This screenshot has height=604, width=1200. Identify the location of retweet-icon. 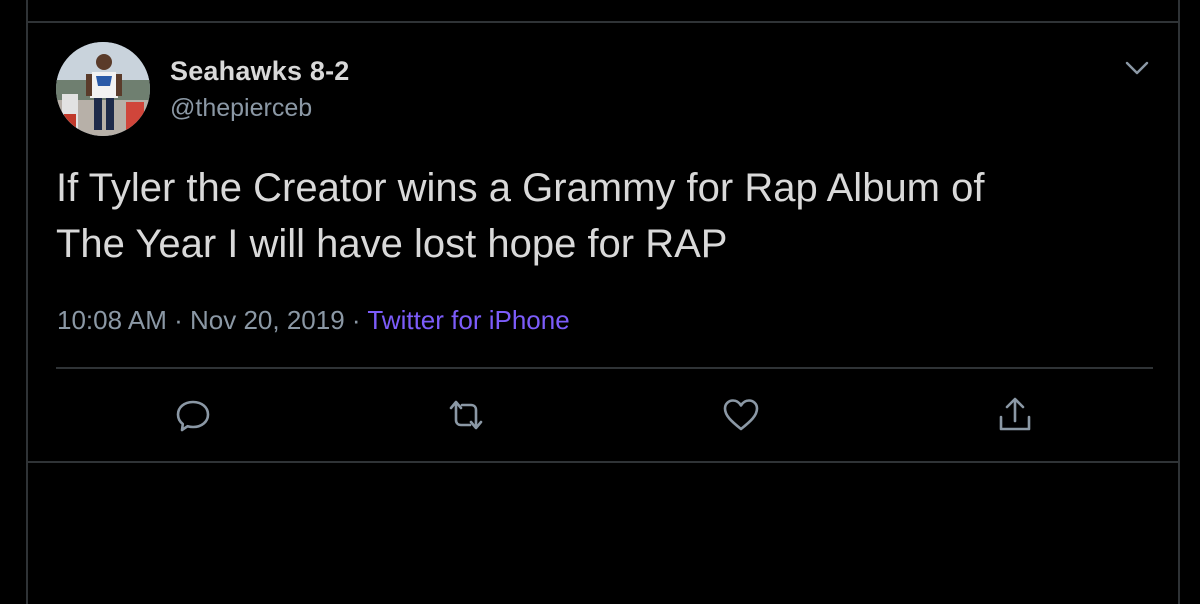
(466, 415).